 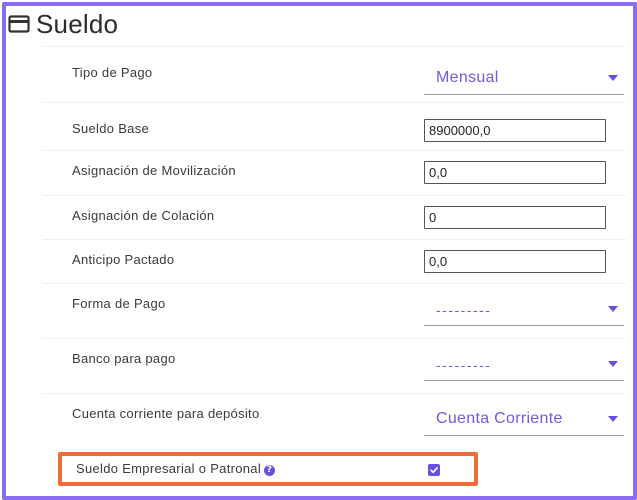 What do you see at coordinates (515, 261) in the screenshot?
I see `anticipo-pactado-input` at bounding box center [515, 261].